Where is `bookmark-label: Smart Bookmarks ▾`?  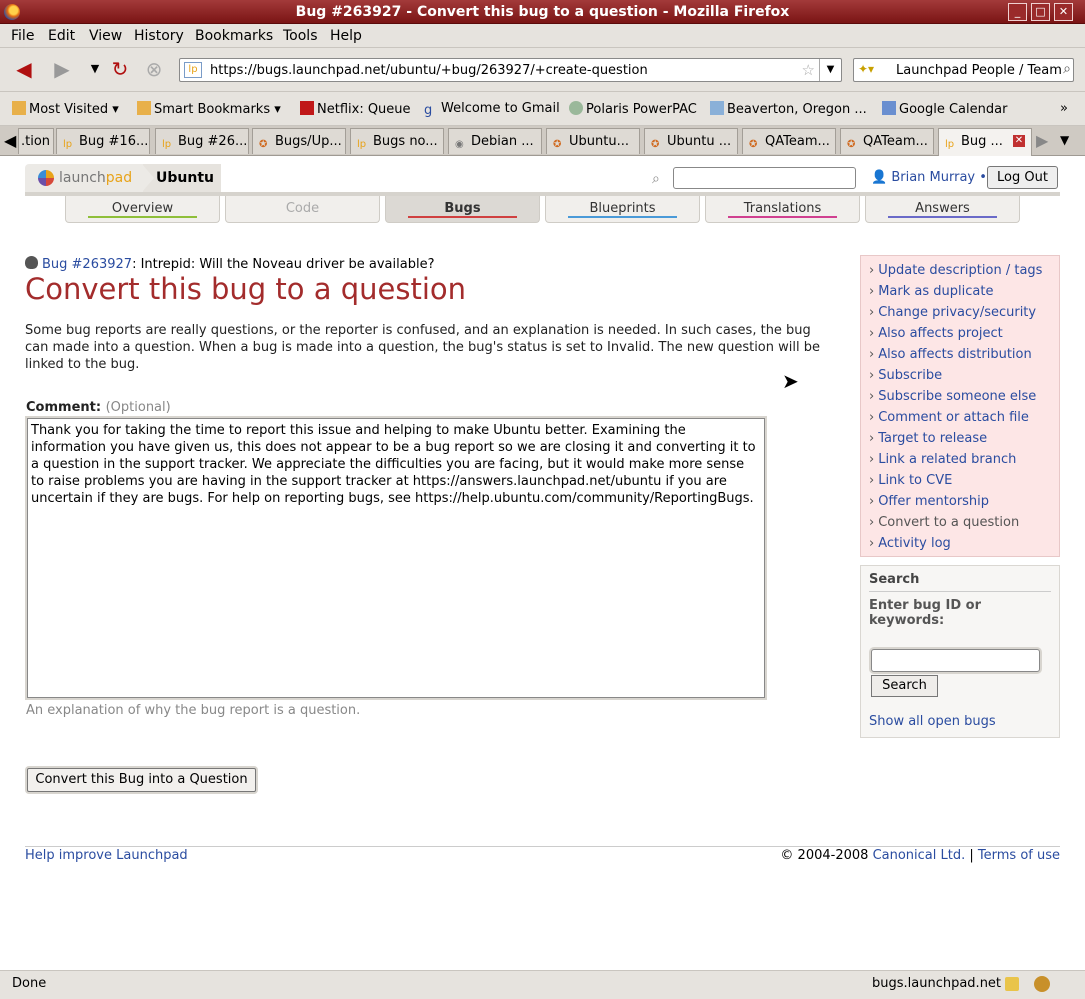
bookmark-label: Smart Bookmarks ▾ is located at coordinates (217, 109).